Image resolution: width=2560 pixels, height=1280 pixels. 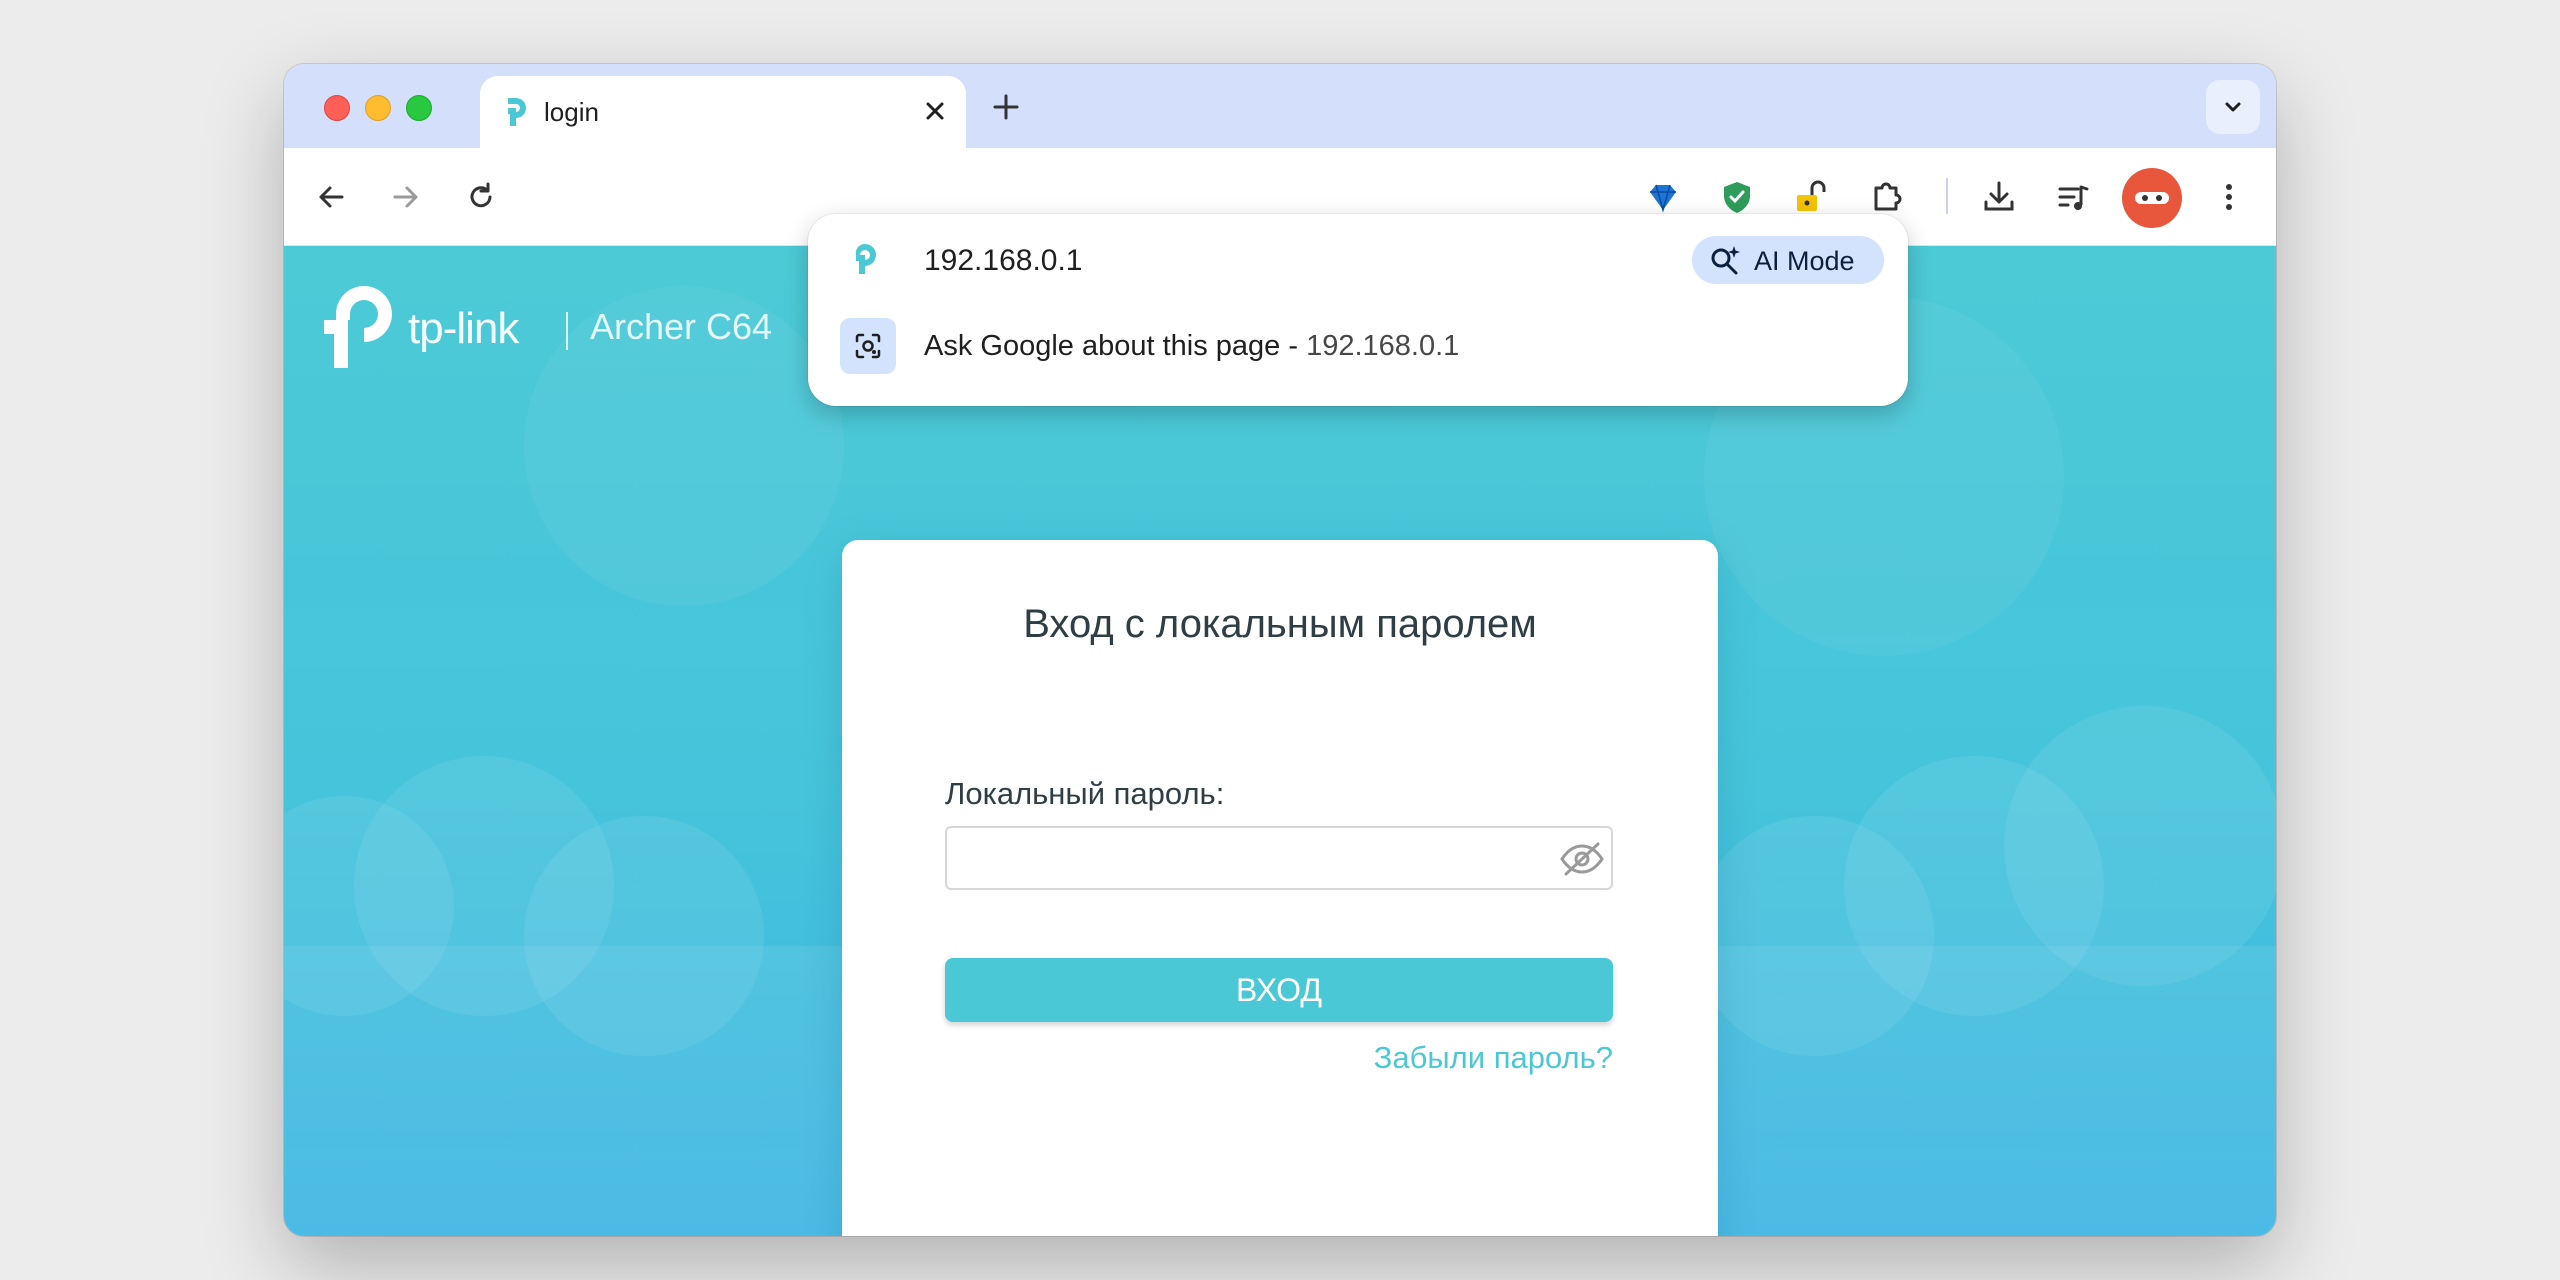 What do you see at coordinates (1279, 990) in the screenshot?
I see `login-button: ВХОД` at bounding box center [1279, 990].